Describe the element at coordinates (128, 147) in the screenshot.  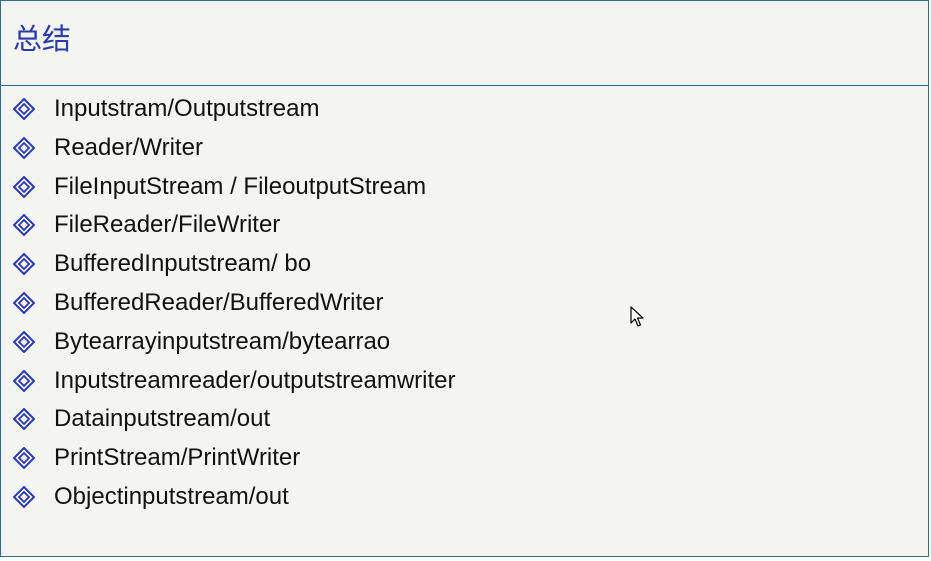
I see `list-item-text: Reader/Writer` at that location.